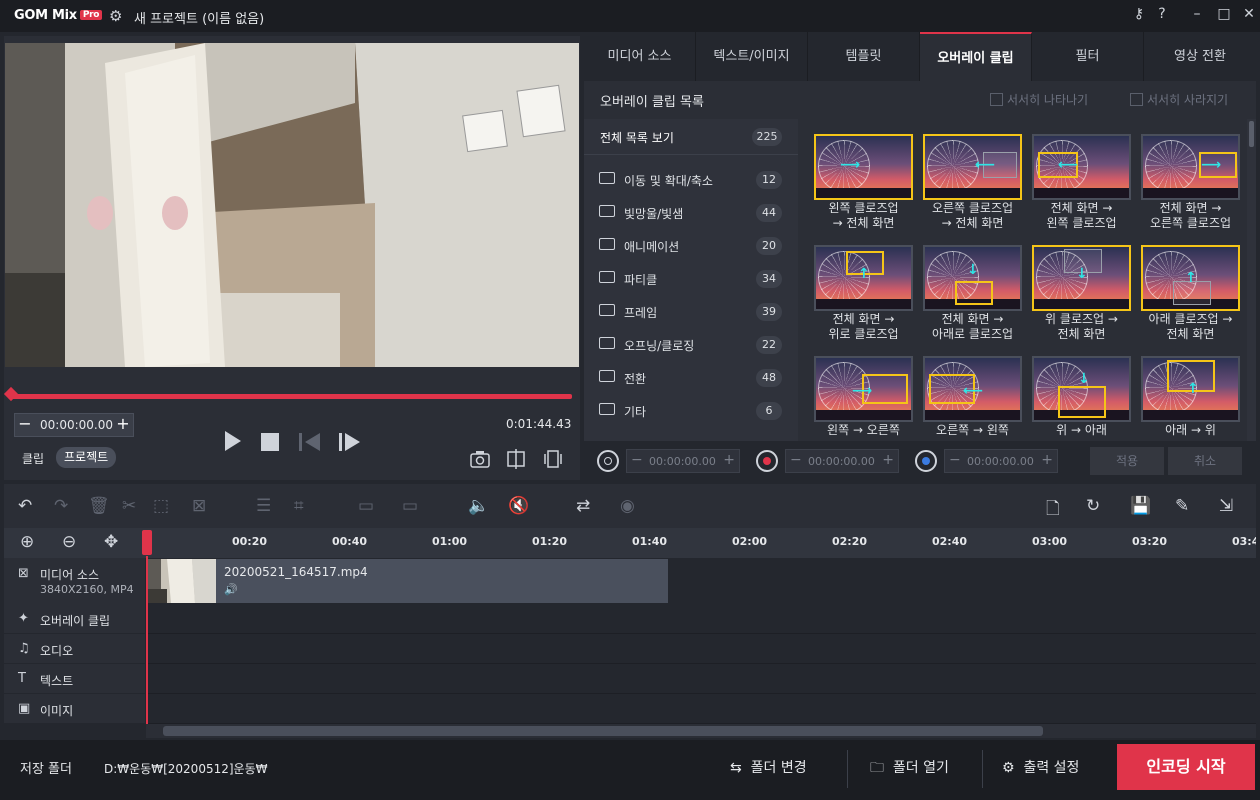  What do you see at coordinates (691, 377) in the screenshot?
I see `category-item: 전환 48` at bounding box center [691, 377].